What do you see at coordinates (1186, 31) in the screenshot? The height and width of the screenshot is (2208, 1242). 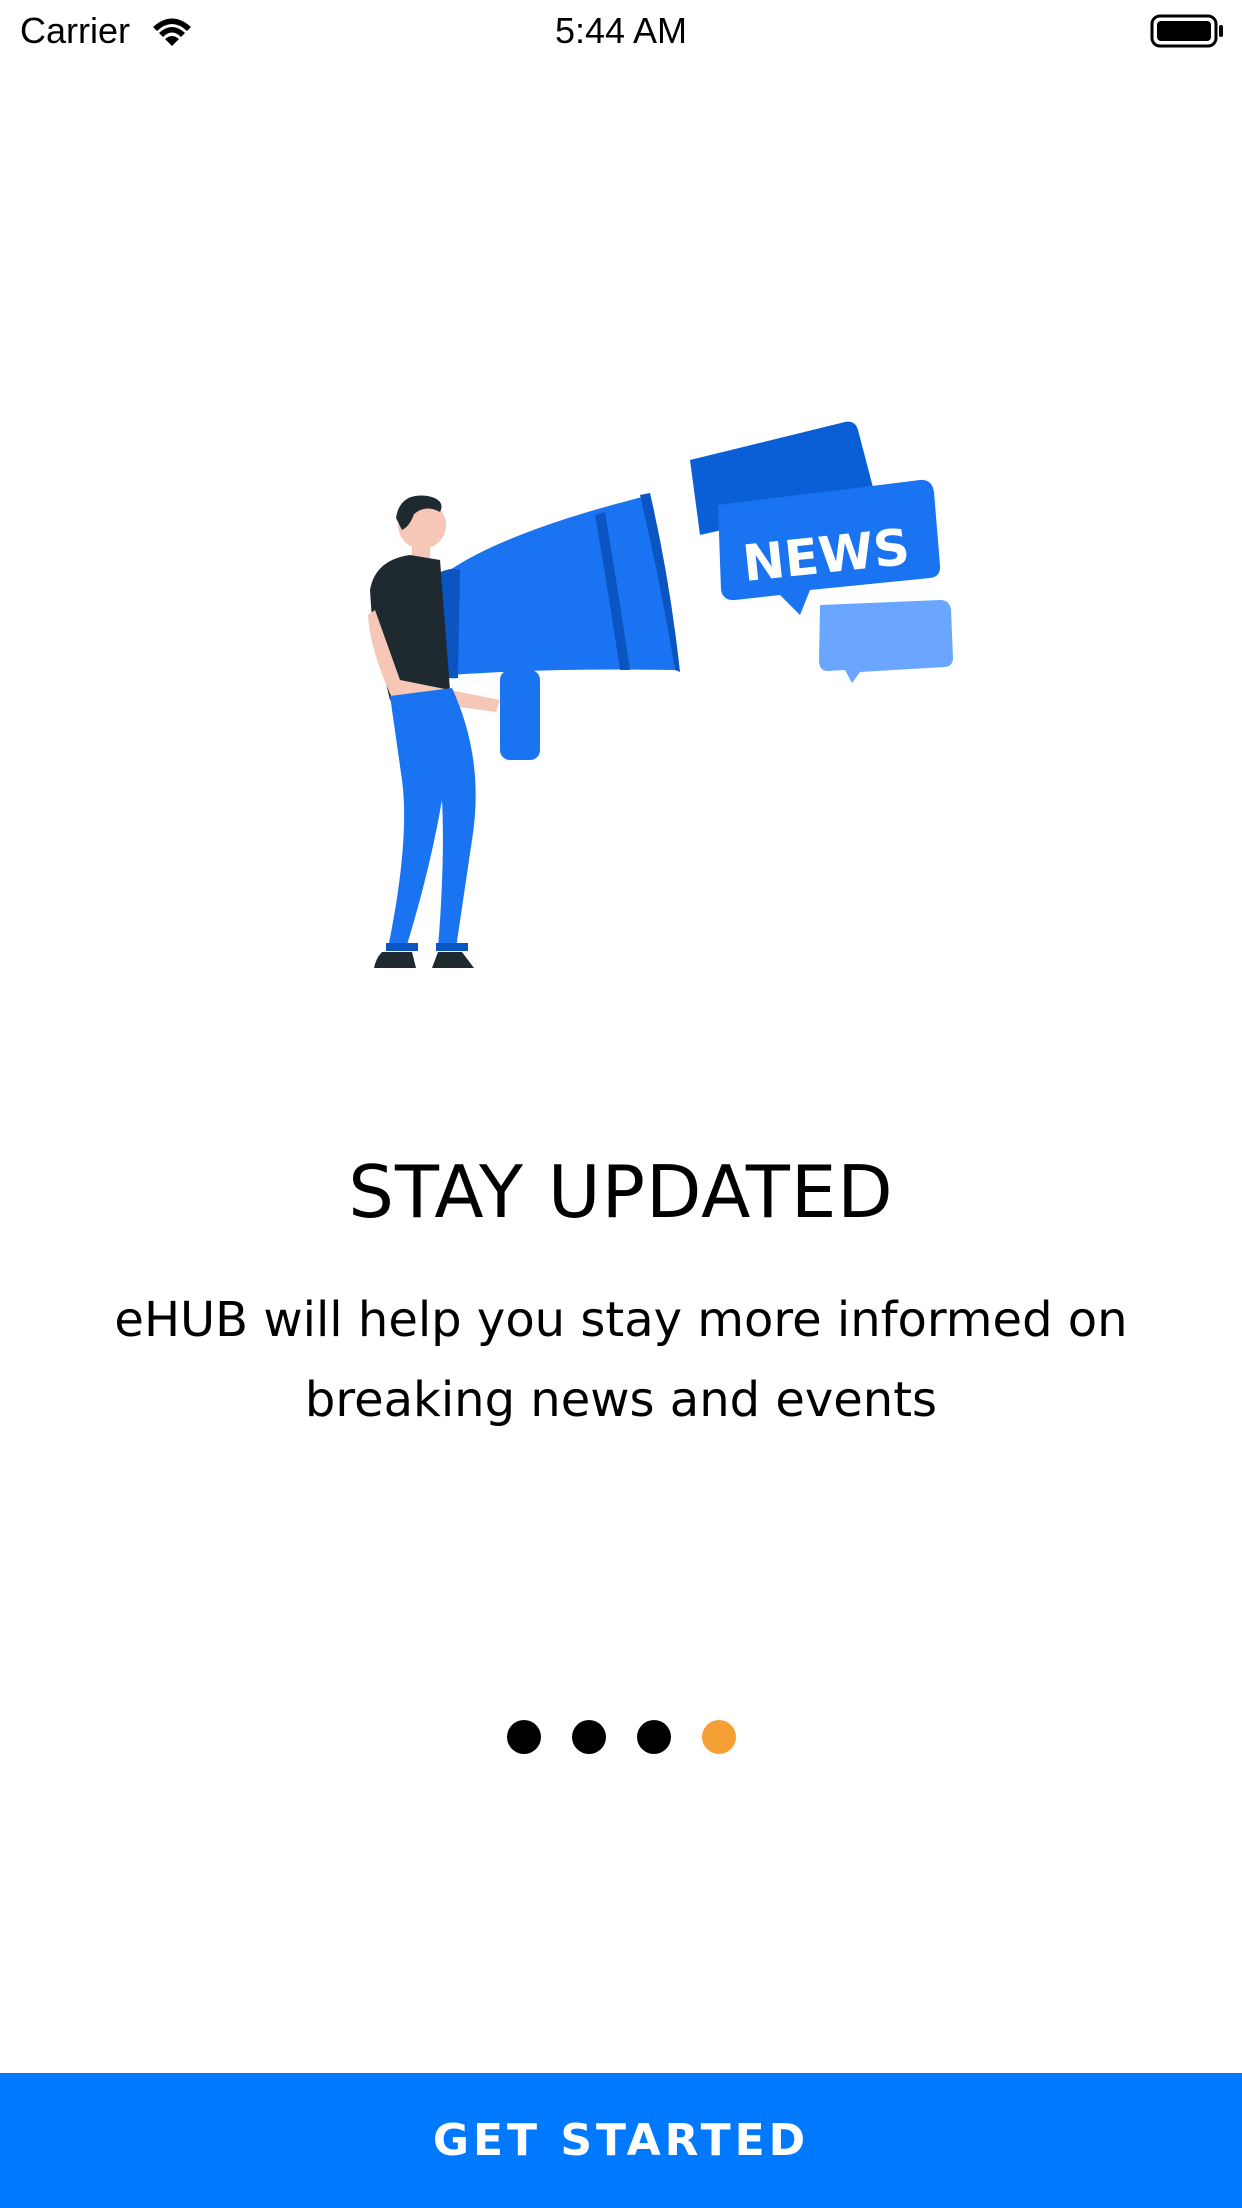 I see `battery-icon` at bounding box center [1186, 31].